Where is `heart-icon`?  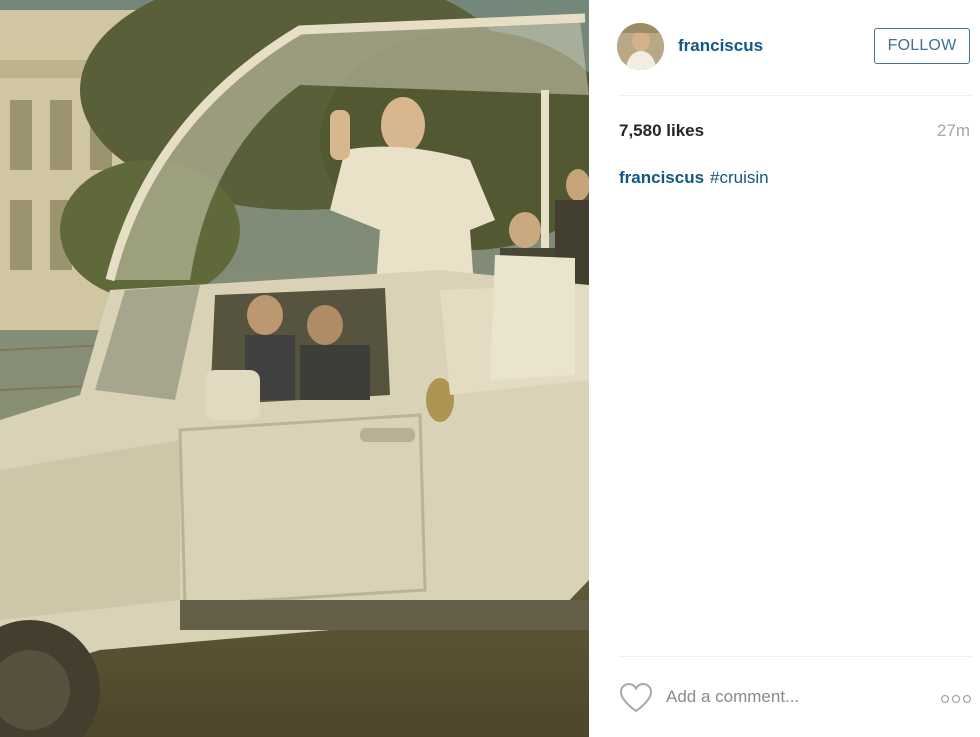 heart-icon is located at coordinates (636, 697).